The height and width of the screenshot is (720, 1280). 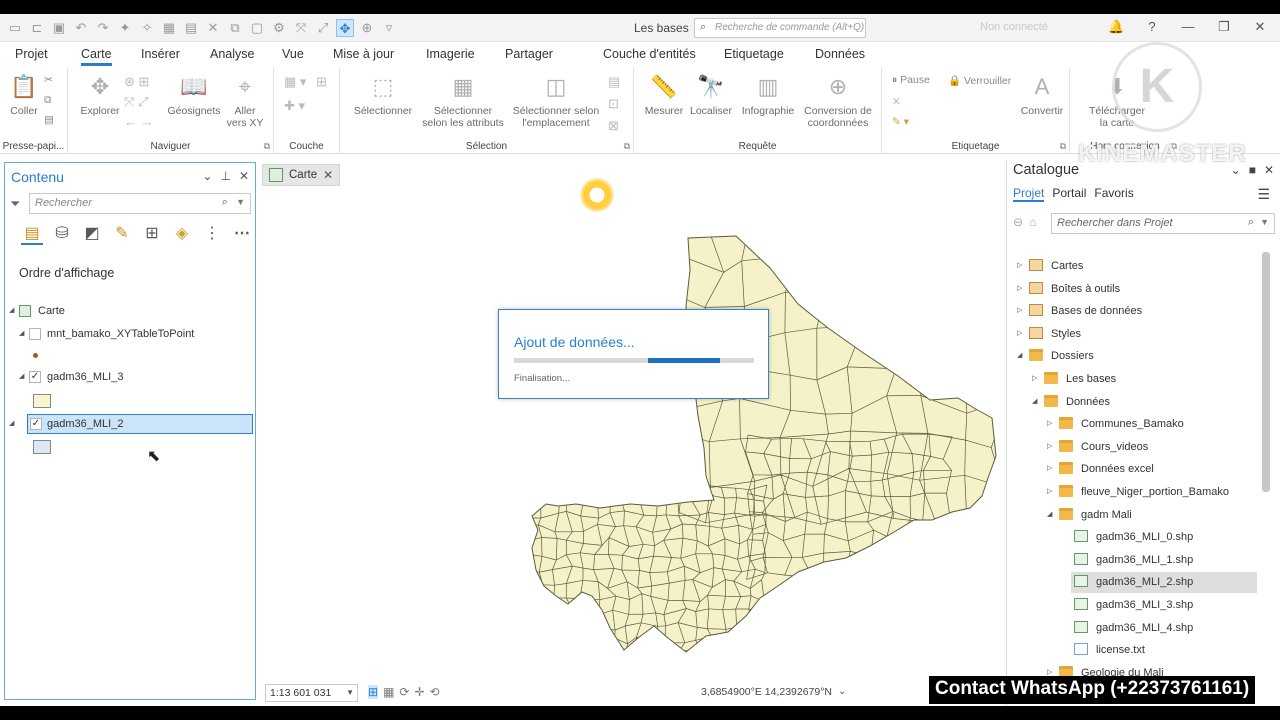 What do you see at coordinates (1132, 266) in the screenshot?
I see `catalog-item: ▷ Cartes` at bounding box center [1132, 266].